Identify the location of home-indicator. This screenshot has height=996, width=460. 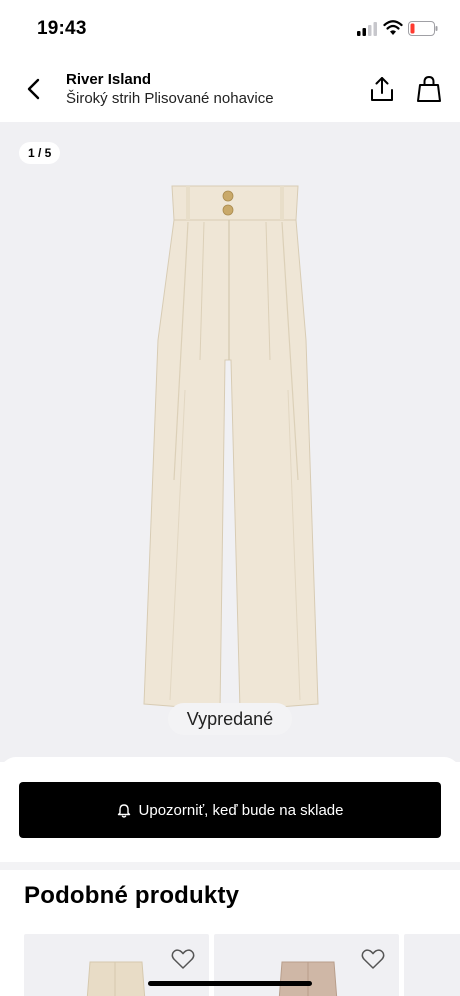
(230, 983).